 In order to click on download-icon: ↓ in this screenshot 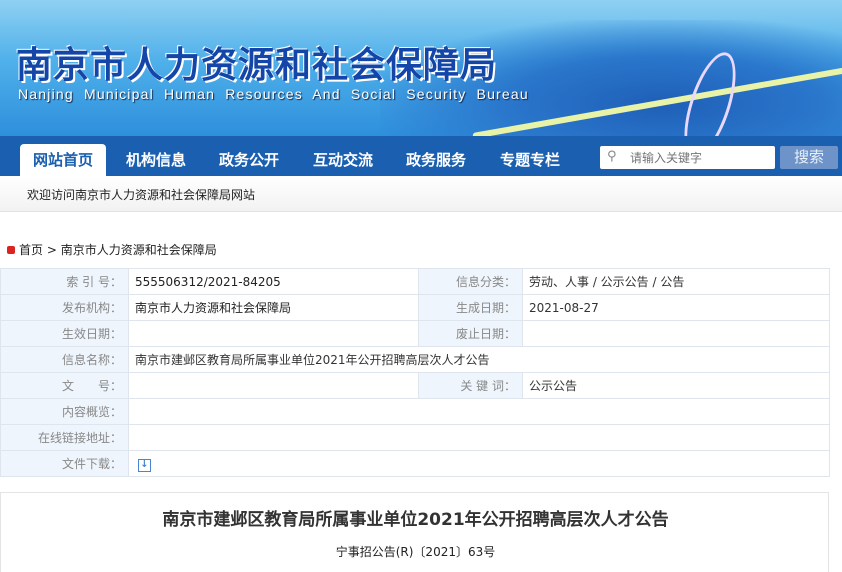, I will do `click(144, 465)`.